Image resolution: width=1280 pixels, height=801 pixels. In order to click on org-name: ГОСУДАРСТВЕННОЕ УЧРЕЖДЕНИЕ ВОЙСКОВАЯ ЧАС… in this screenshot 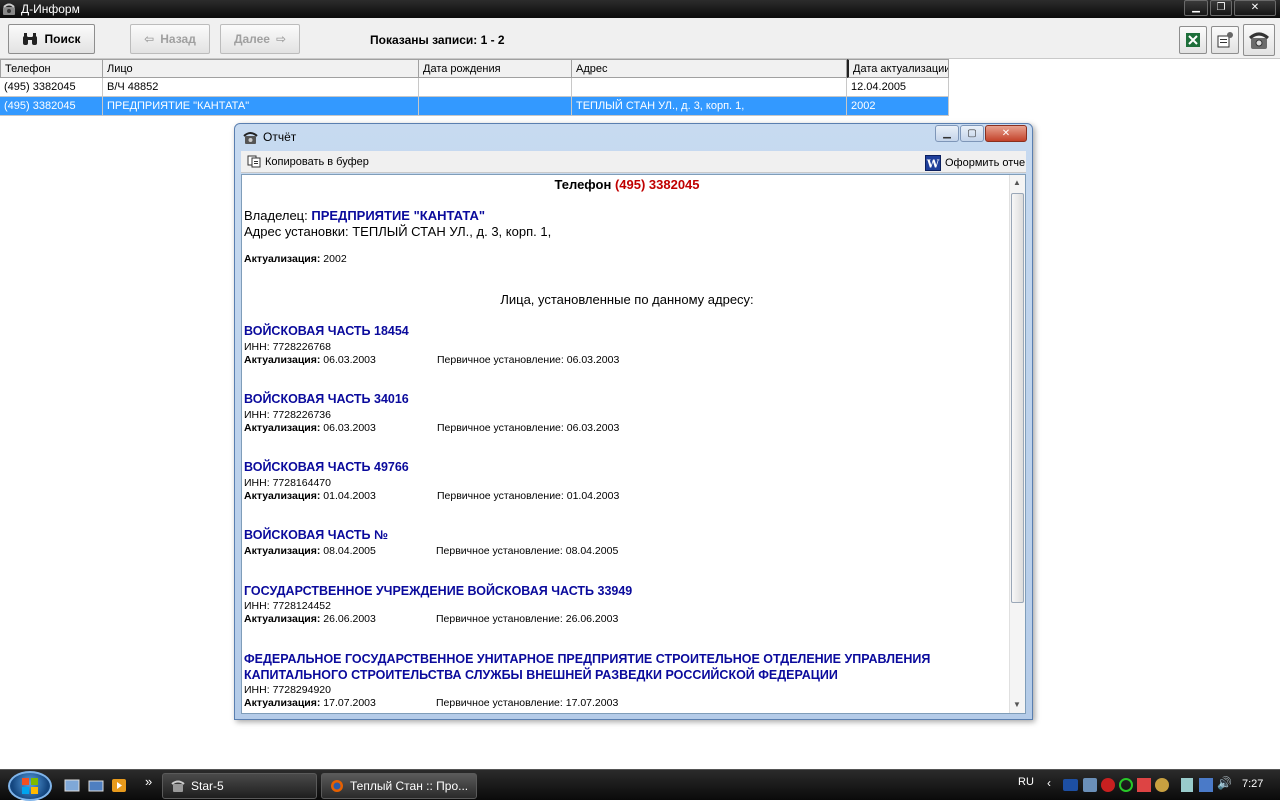, I will do `click(438, 591)`.